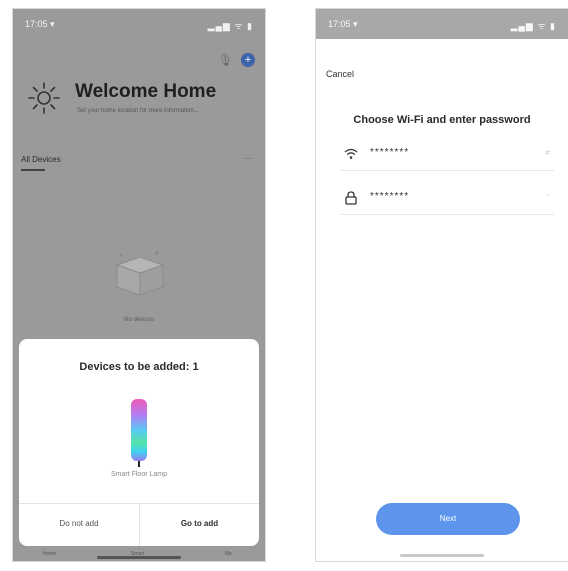 The height and width of the screenshot is (571, 568). Describe the element at coordinates (390, 152) in the screenshot. I see `wifi-name-value: ********` at that location.